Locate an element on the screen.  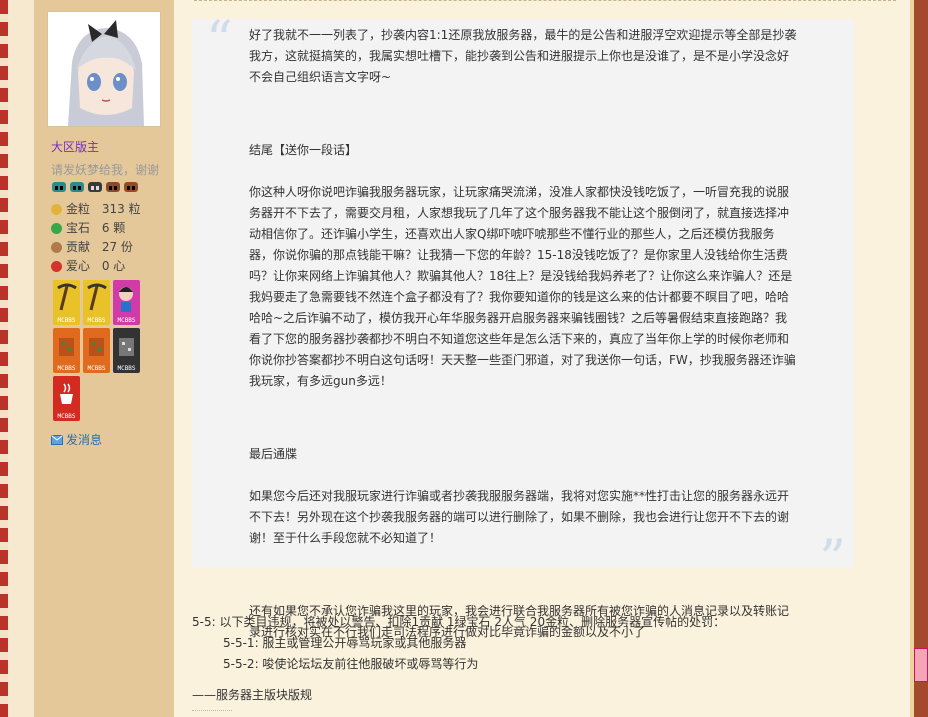
right-scrollbar is located at coordinates (919, 358).